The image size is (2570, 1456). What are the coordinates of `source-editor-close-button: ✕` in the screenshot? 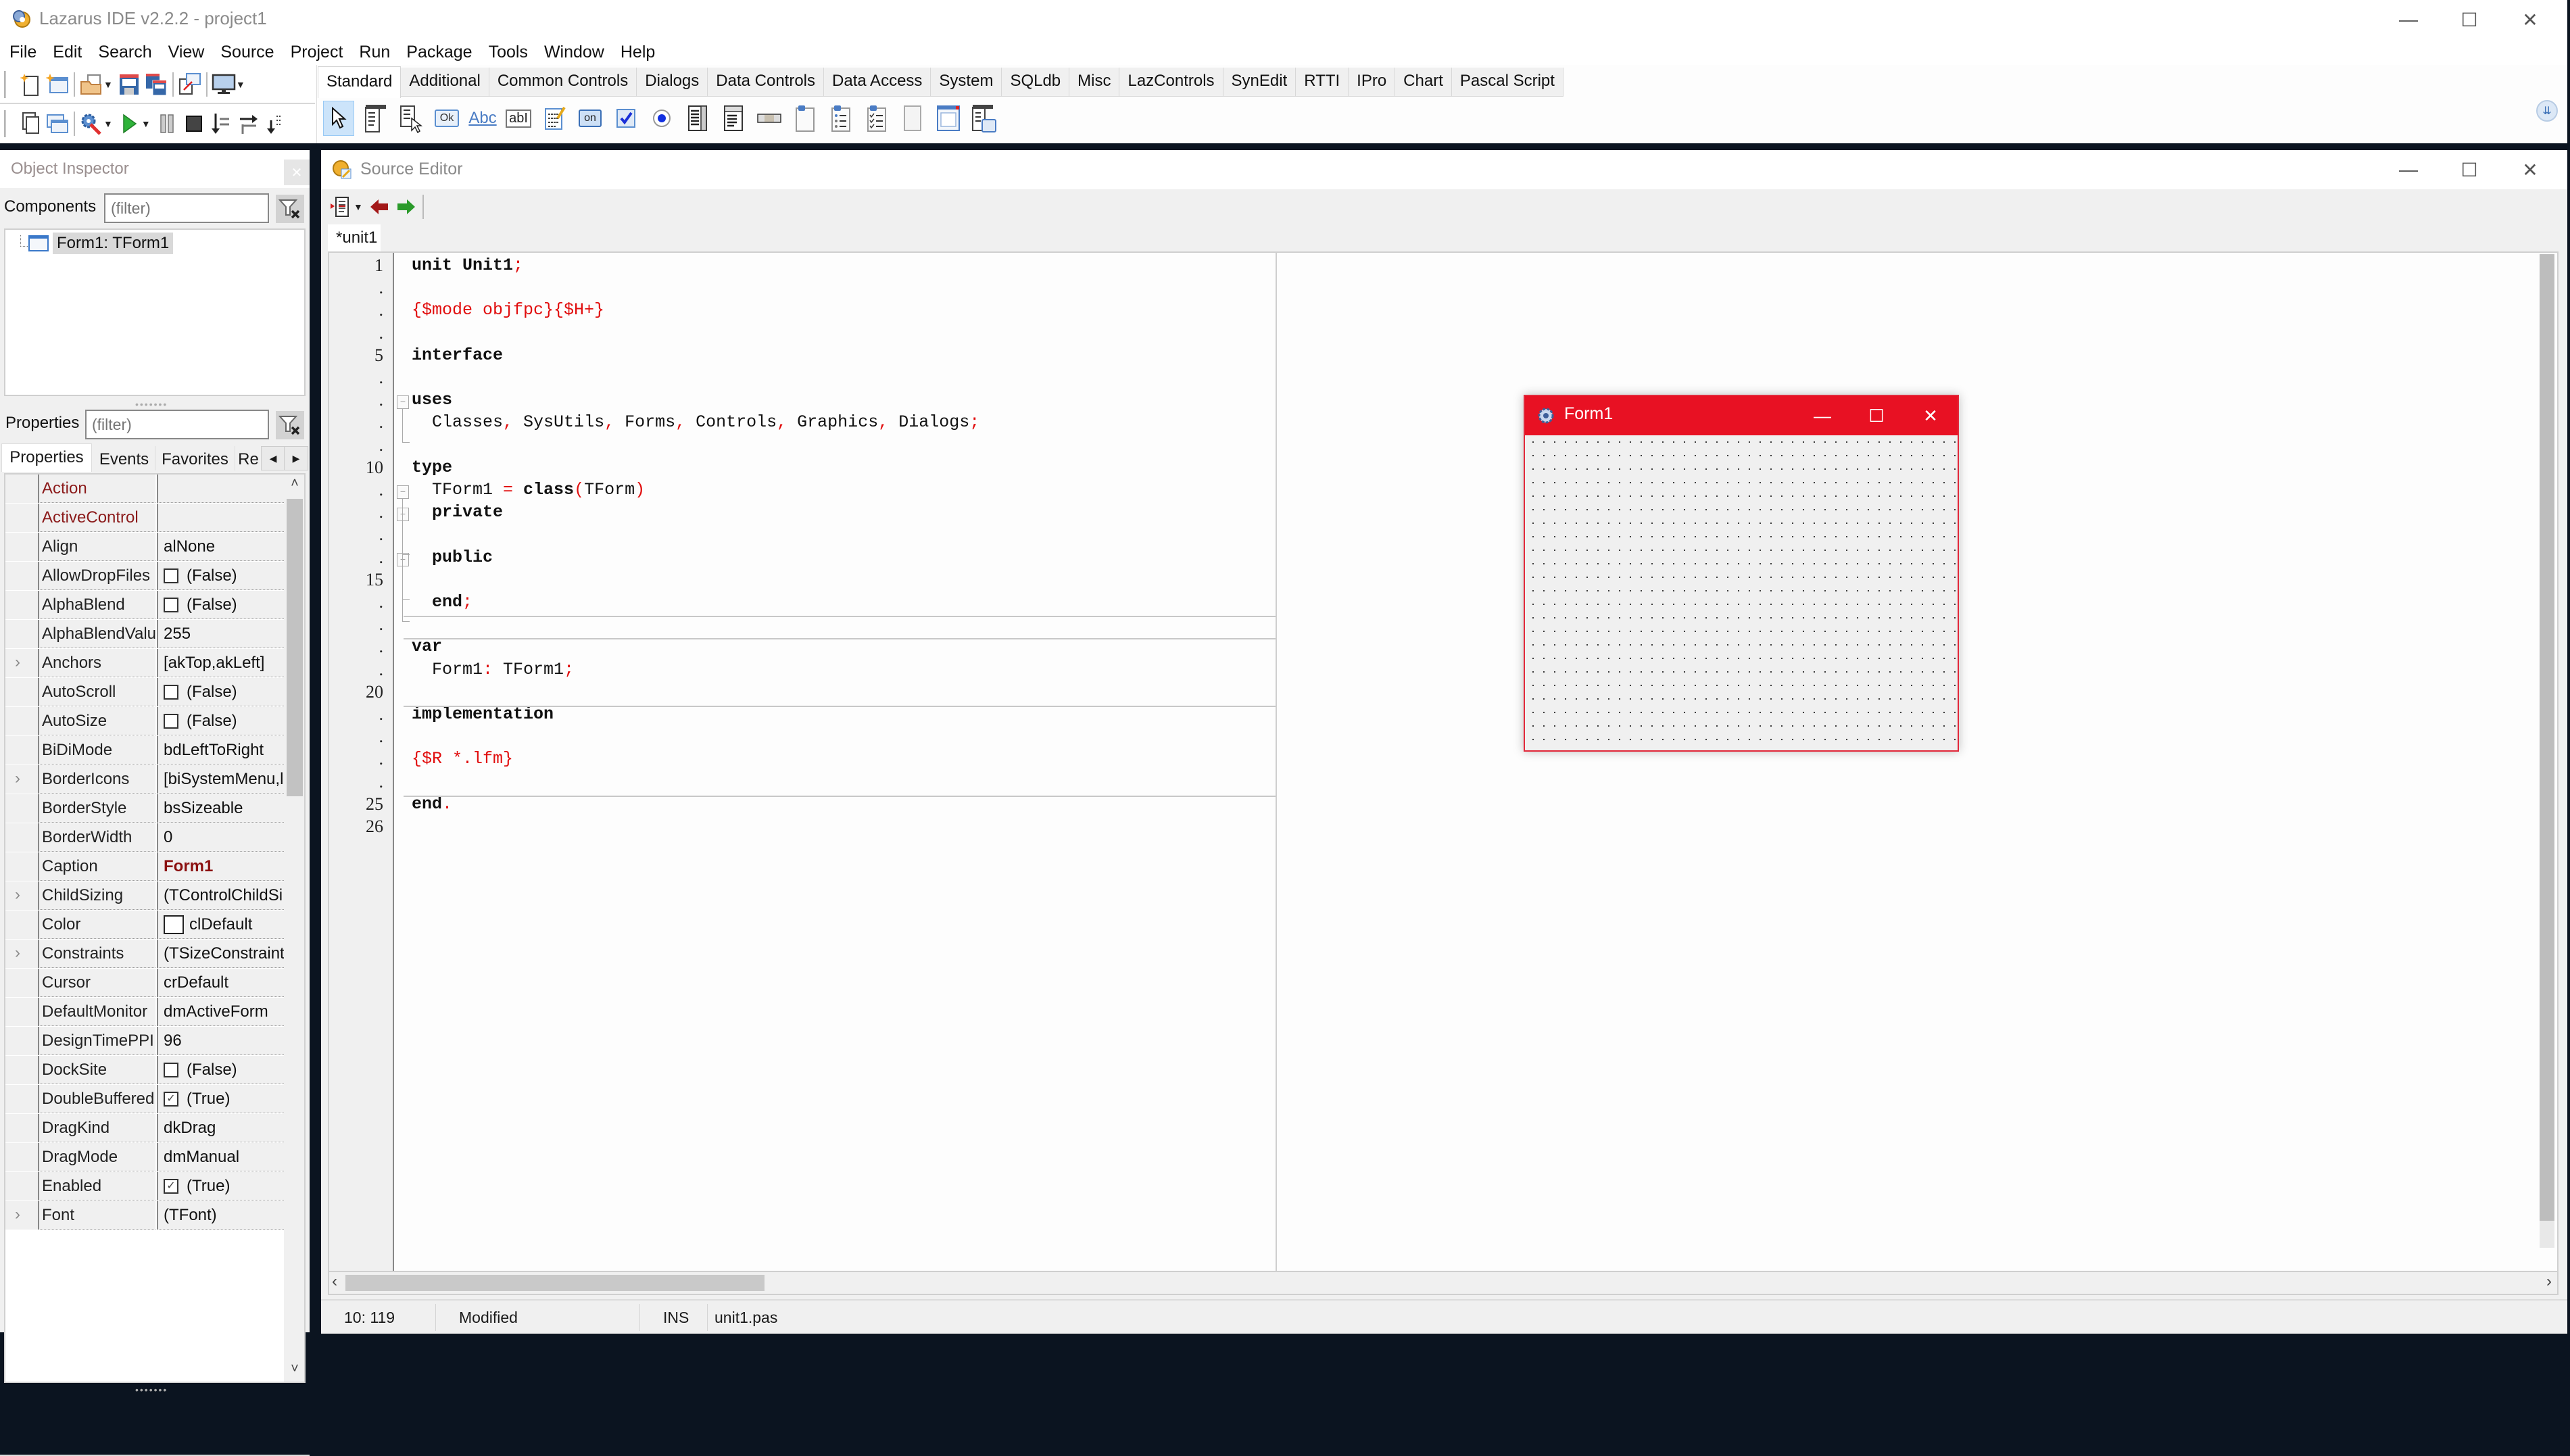 It's located at (2530, 169).